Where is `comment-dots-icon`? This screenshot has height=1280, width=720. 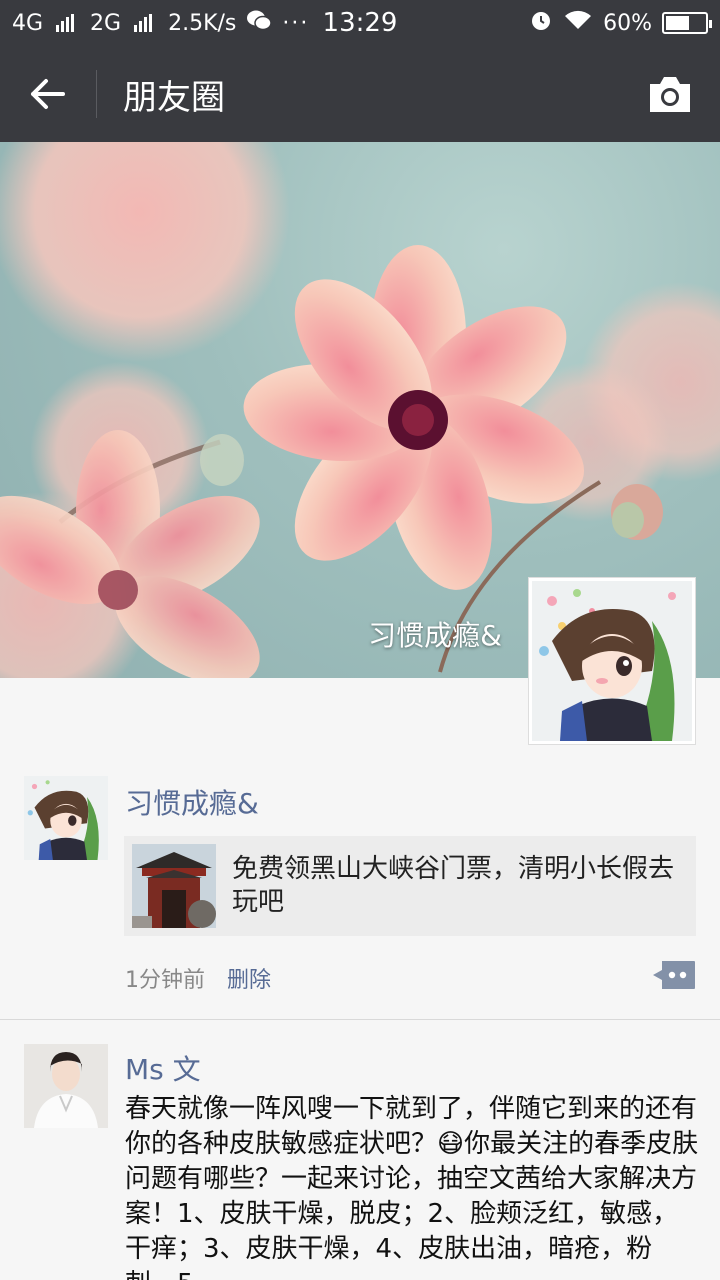
comment-dots-icon is located at coordinates (674, 975).